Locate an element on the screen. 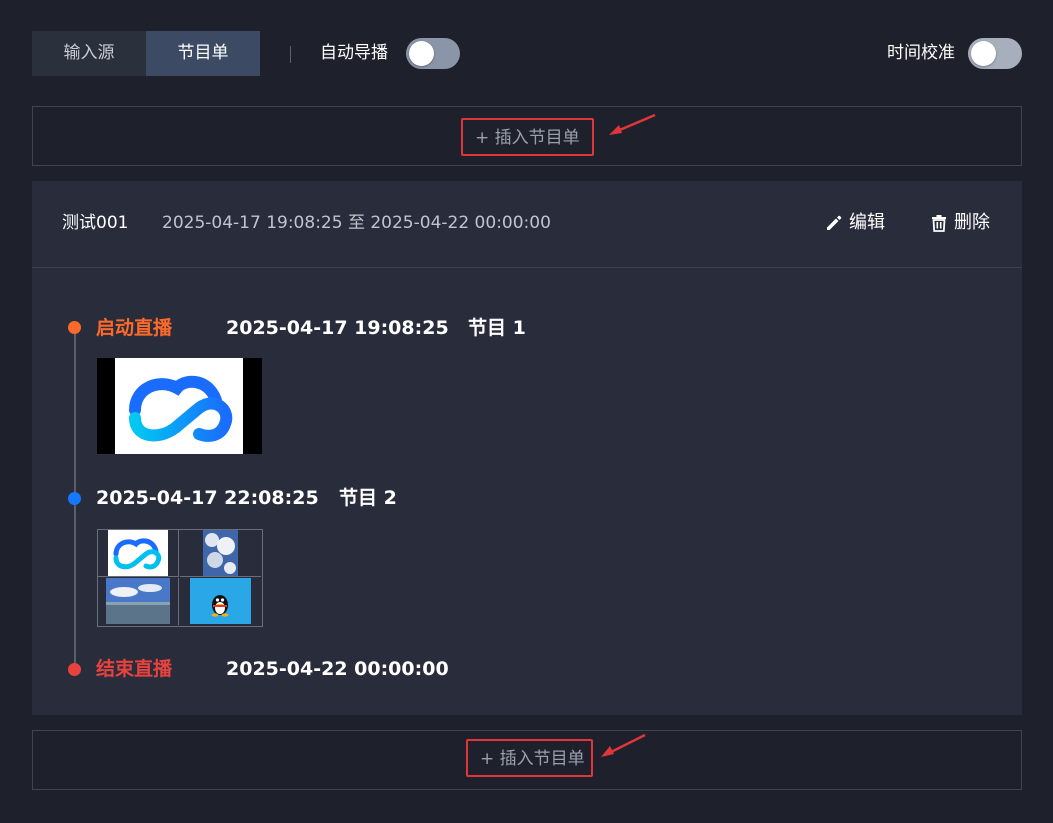 This screenshot has width=1053, height=823. lake-photo is located at coordinates (138, 601).